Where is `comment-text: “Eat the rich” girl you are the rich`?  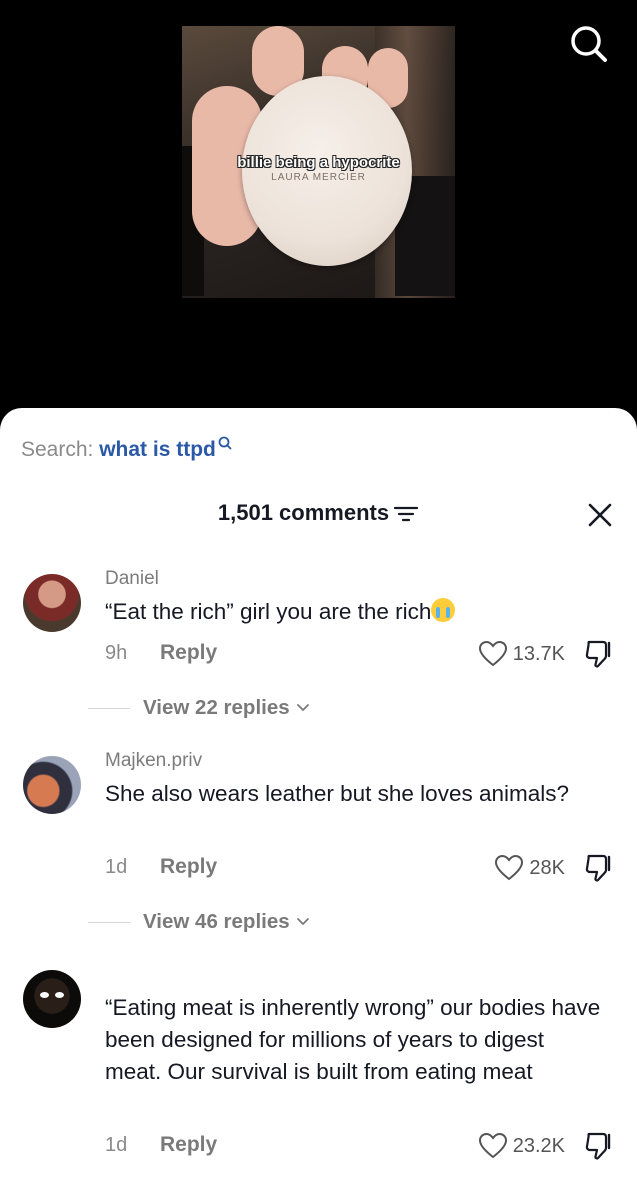 comment-text: “Eat the rich” girl you are the rich is located at coordinates (355, 612).